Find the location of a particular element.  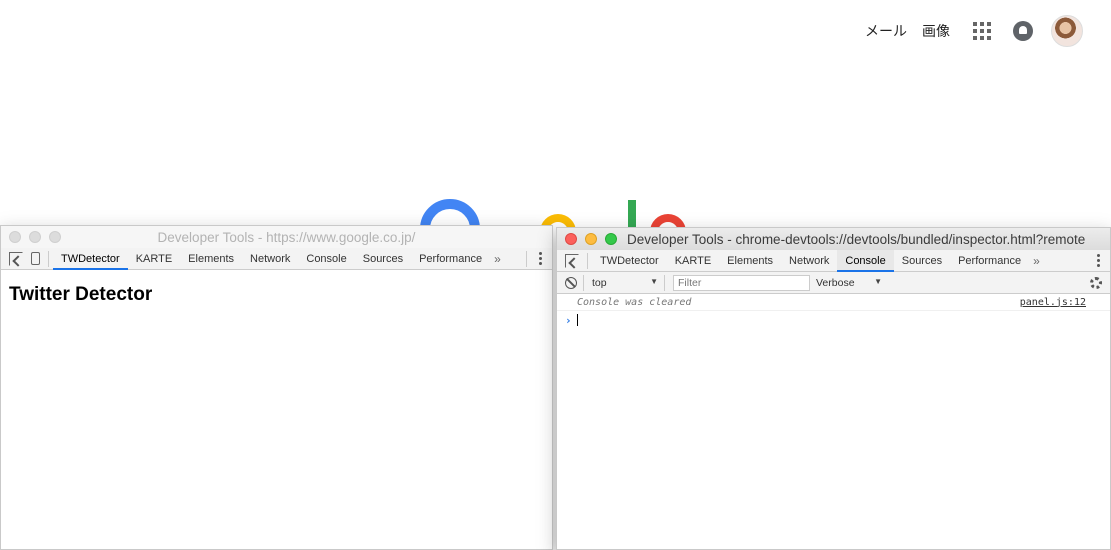

google-top-bar: メール 画像 is located at coordinates (974, 31).